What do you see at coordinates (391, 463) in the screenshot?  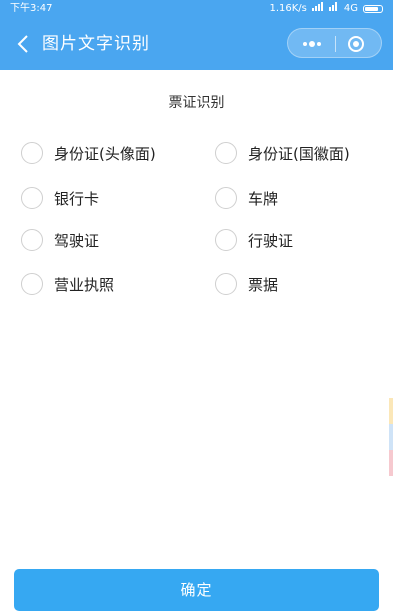 I see `side-strip-pink` at bounding box center [391, 463].